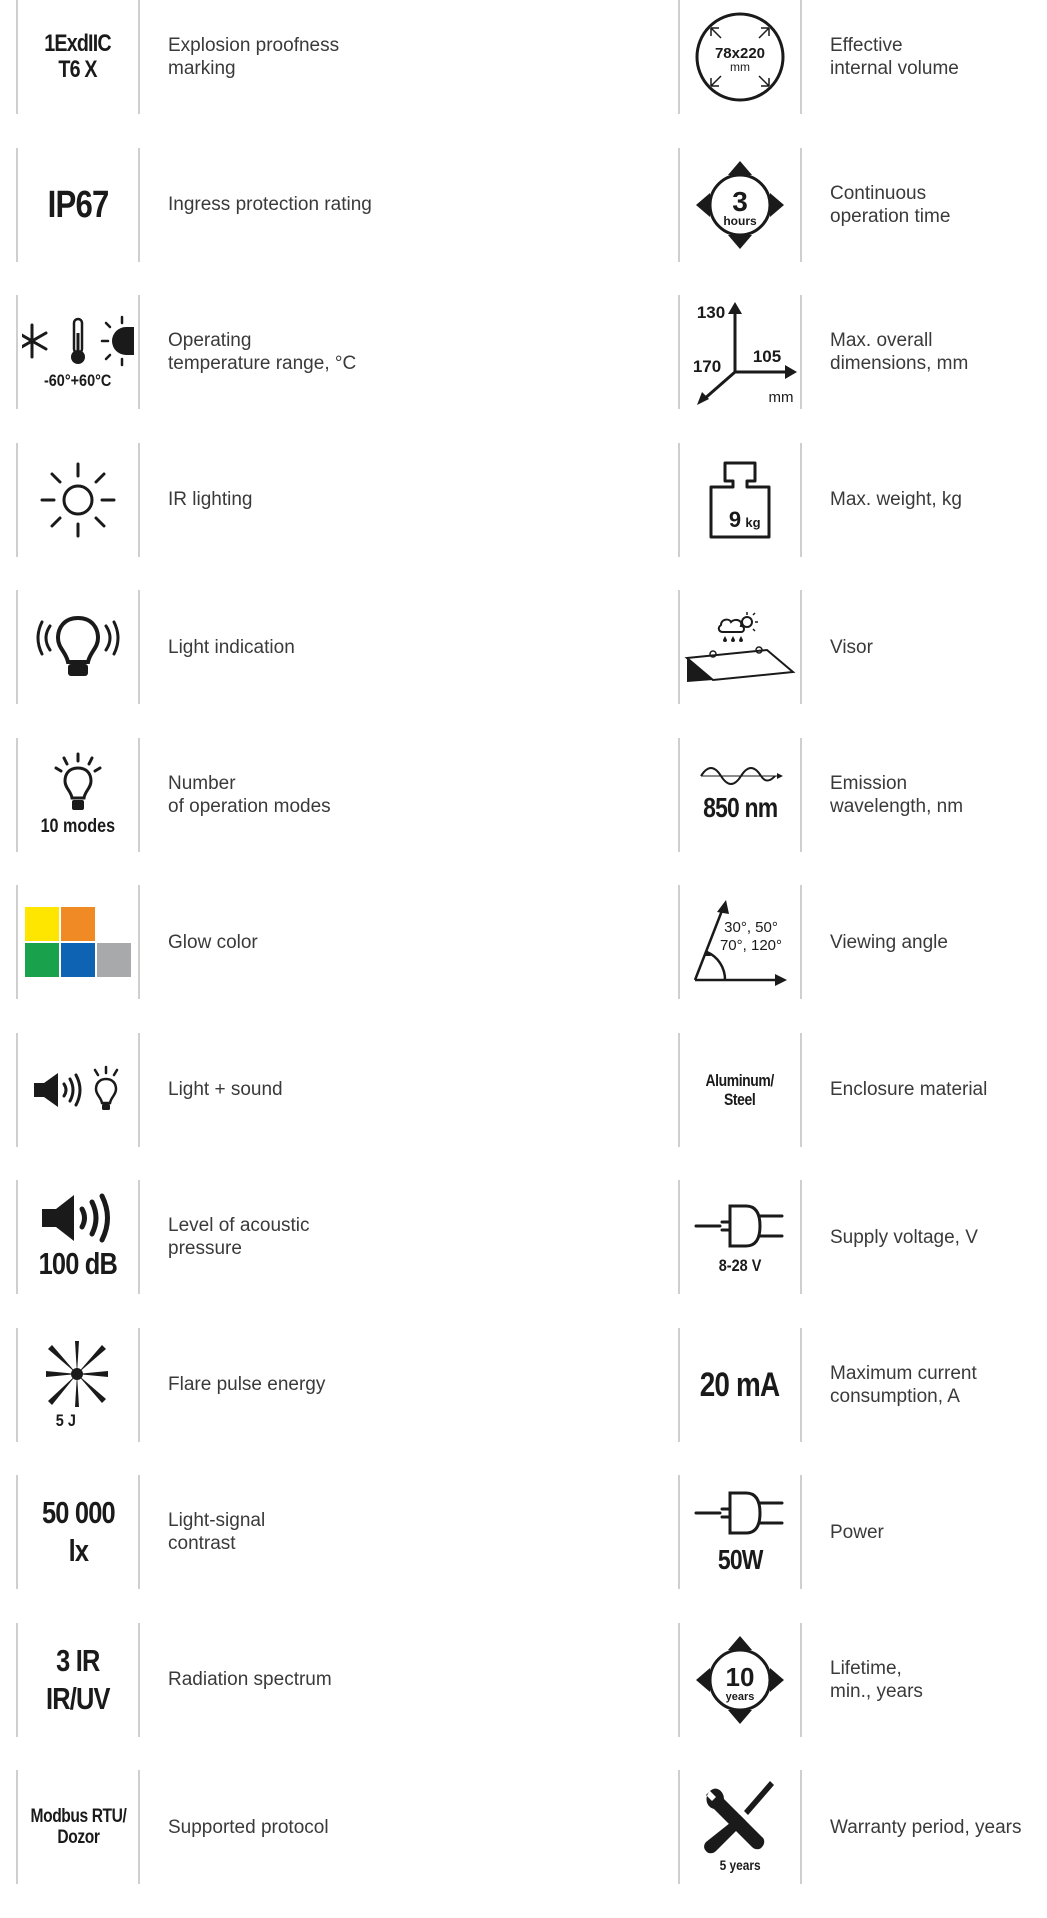 Image resolution: width=1047 pixels, height=1918 pixels. Describe the element at coordinates (767, 356) in the screenshot. I see `dimension-width: 105` at that location.